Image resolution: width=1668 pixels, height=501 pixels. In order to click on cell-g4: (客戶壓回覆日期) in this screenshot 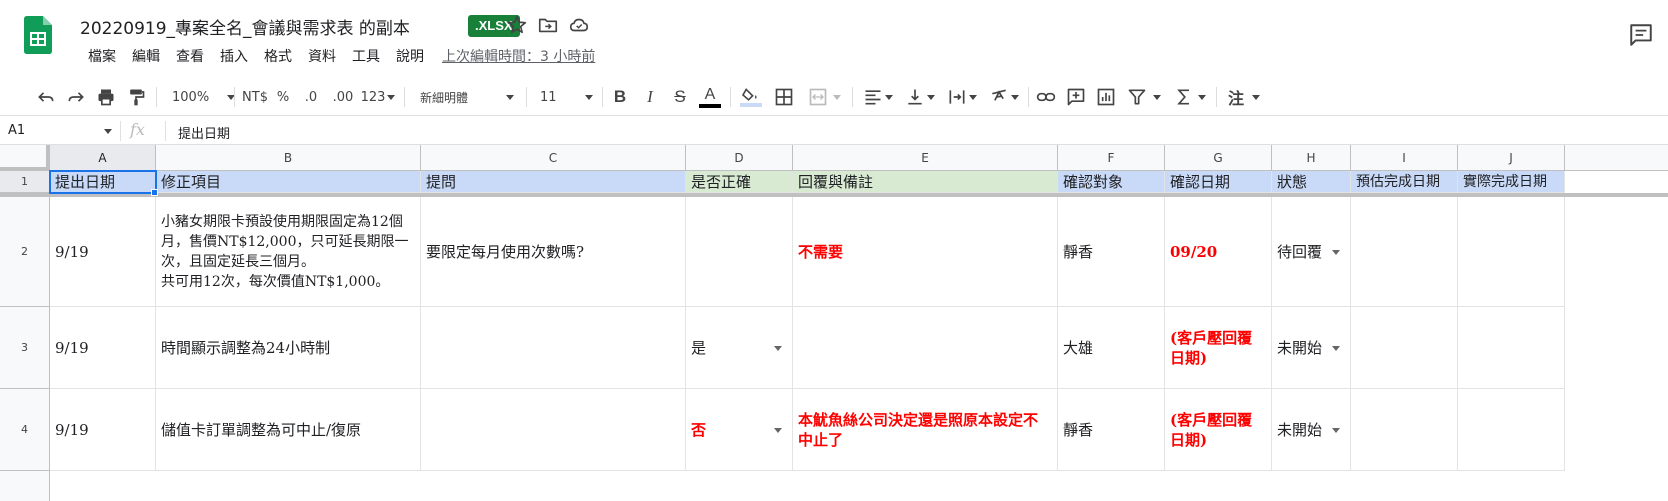, I will do `click(1218, 430)`.